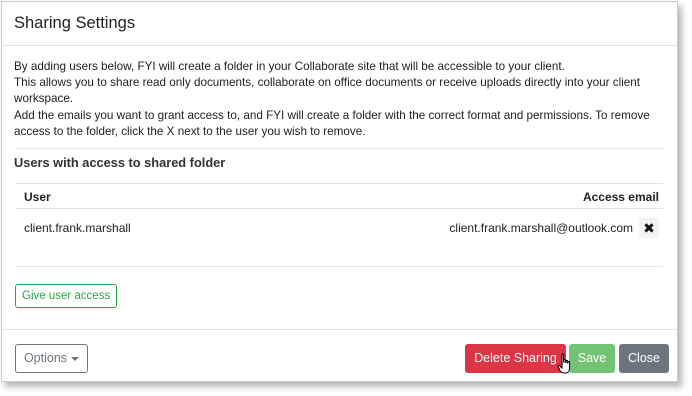 This screenshot has height=396, width=692. Describe the element at coordinates (339, 24) in the screenshot. I see `modal-header: Sharing Settings` at that location.